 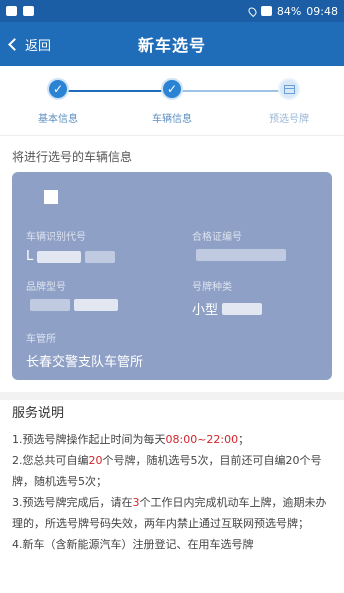 I want to click on plate-type-value: 小型, so click(x=205, y=310).